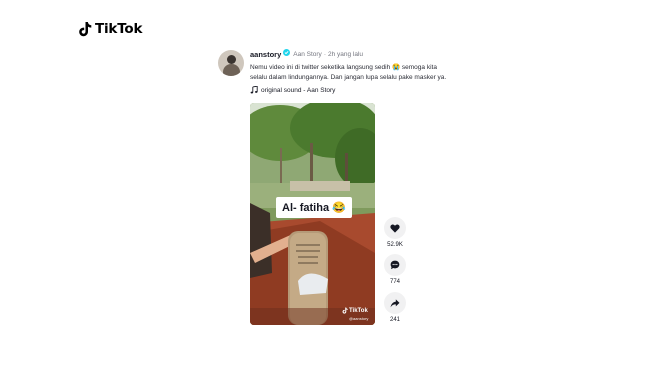 The image size is (653, 366). Describe the element at coordinates (231, 63) in the screenshot. I see `avatar` at that location.